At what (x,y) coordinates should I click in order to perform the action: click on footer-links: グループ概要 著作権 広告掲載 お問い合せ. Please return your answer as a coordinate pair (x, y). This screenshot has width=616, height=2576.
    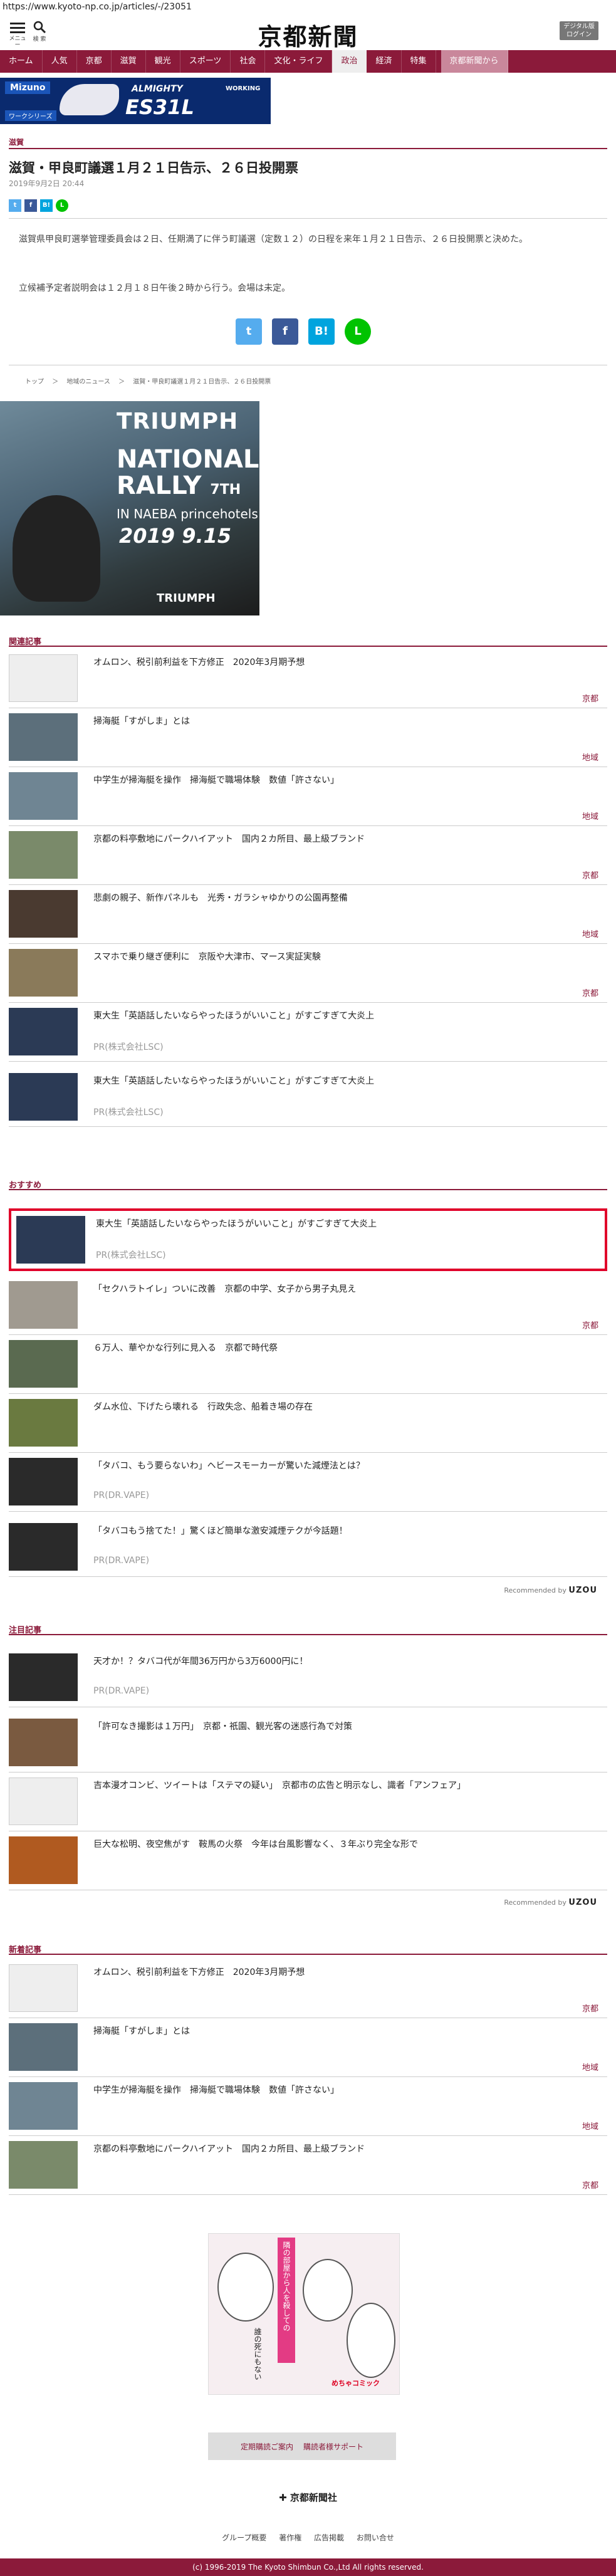
    Looking at the image, I should click on (308, 2537).